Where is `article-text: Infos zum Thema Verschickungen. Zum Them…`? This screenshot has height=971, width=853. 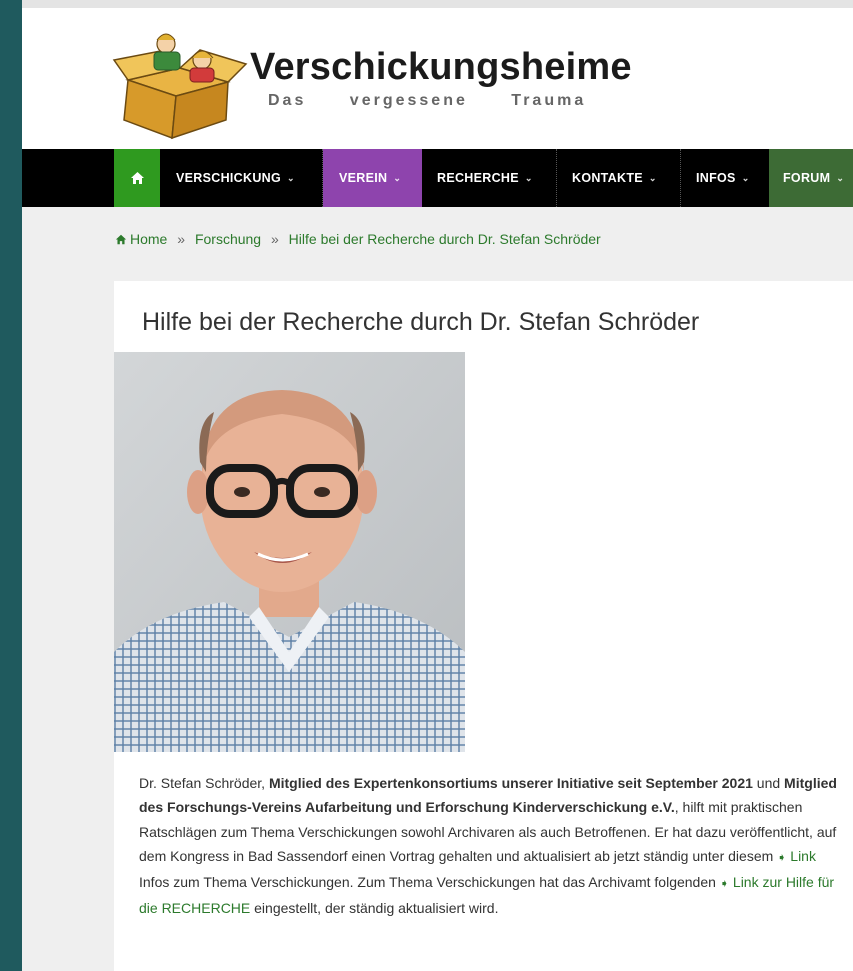
article-text: Infos zum Thema Verschickungen. Zum Them… is located at coordinates (429, 882).